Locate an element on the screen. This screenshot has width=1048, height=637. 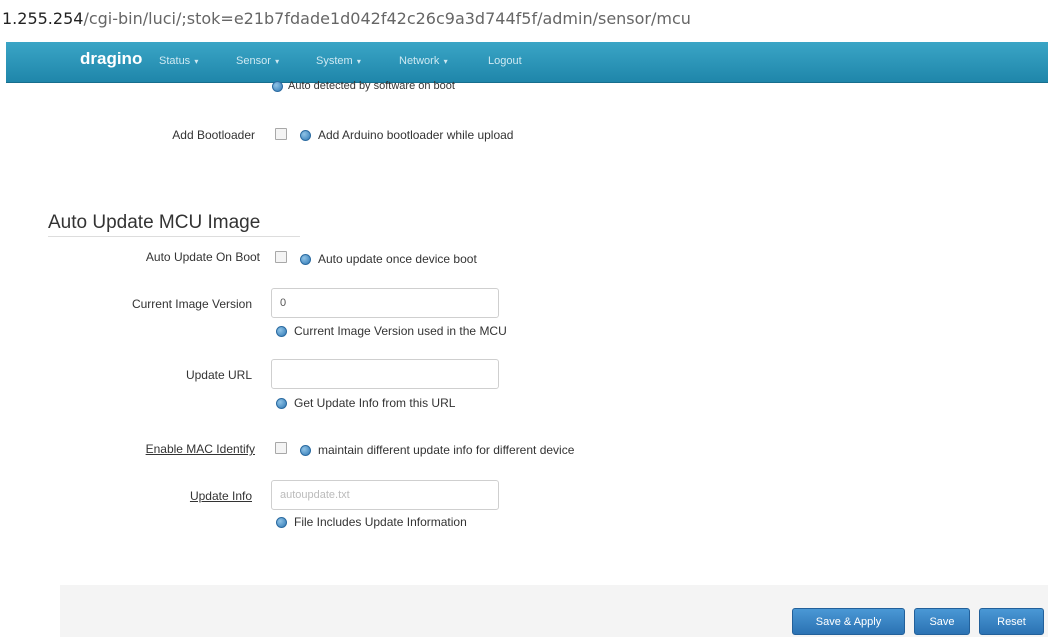
url-host: 1.255.254 is located at coordinates (43, 18).